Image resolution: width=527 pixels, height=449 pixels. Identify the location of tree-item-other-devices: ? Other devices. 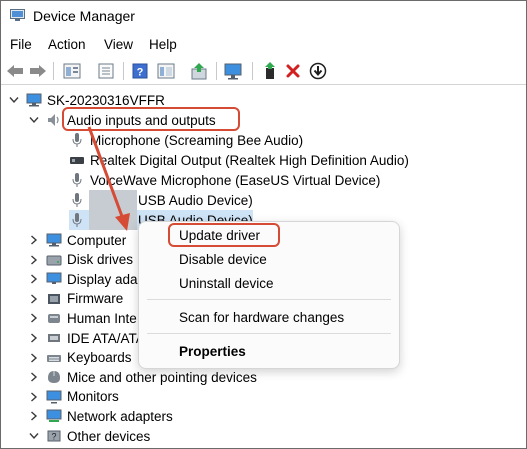
(98, 436).